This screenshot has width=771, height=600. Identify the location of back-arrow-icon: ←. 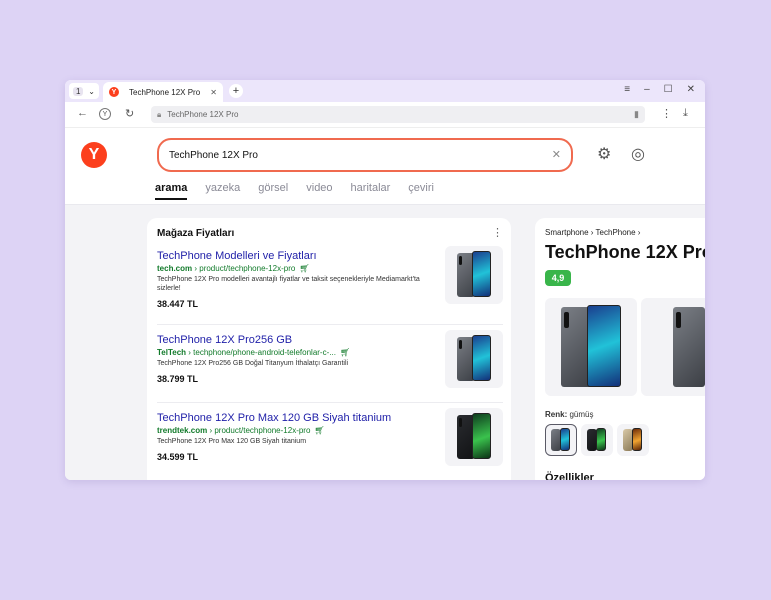
(82, 113).